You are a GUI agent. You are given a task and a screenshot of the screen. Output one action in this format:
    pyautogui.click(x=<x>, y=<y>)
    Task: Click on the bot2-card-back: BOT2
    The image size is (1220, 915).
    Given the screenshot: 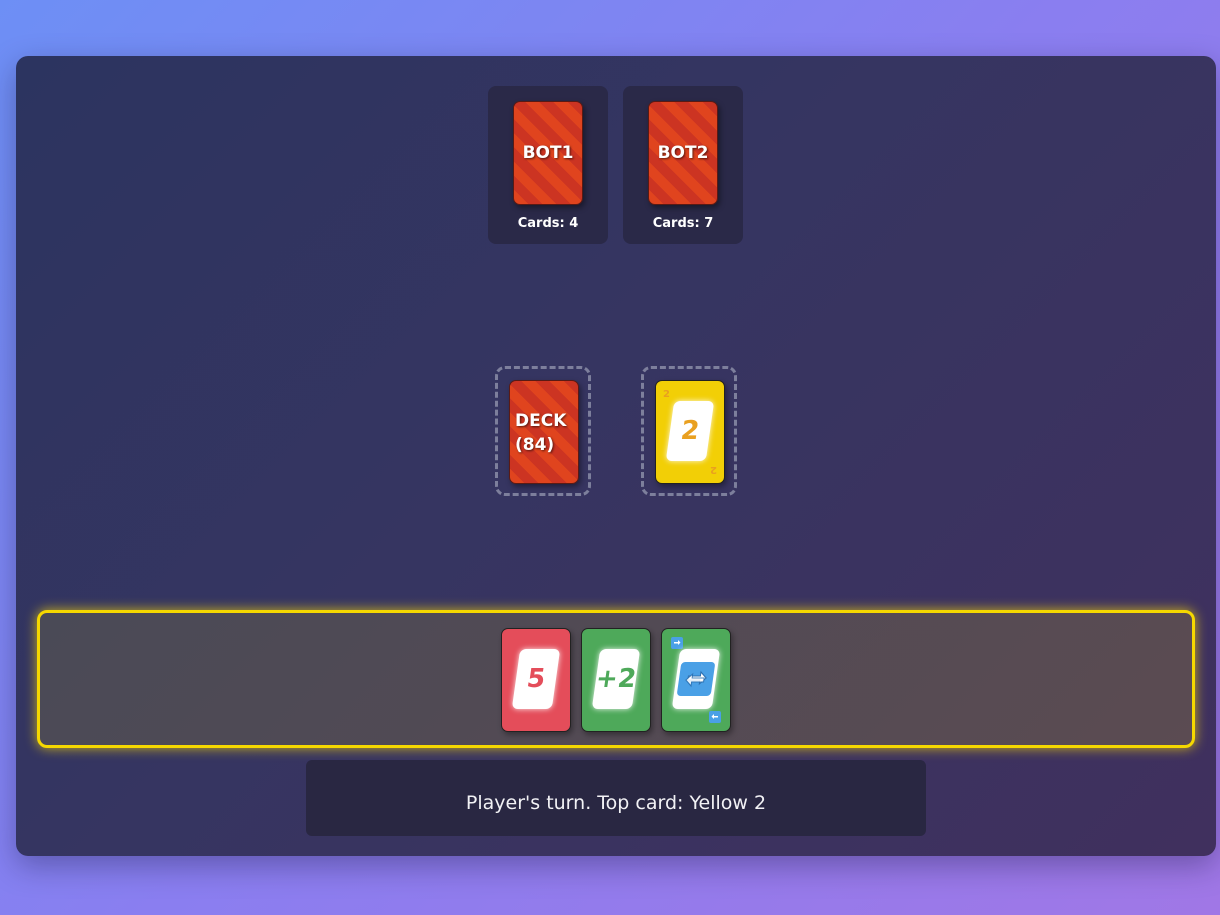 What is the action you would take?
    pyautogui.click(x=683, y=153)
    